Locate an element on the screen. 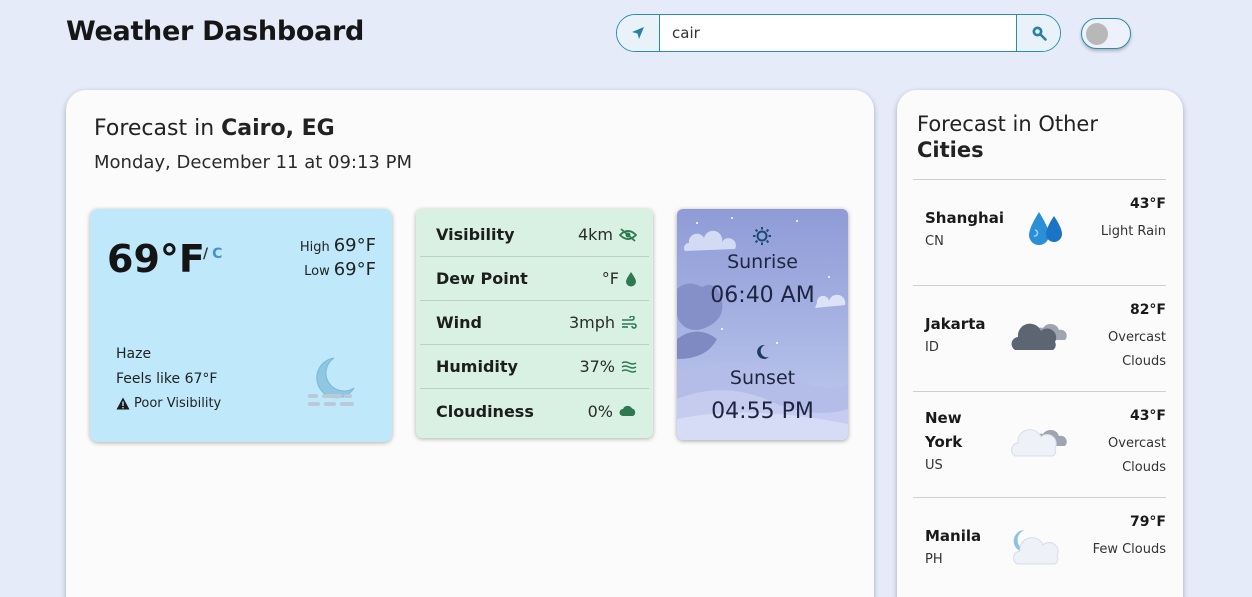  city-name: Jakarta is located at coordinates (955, 324).